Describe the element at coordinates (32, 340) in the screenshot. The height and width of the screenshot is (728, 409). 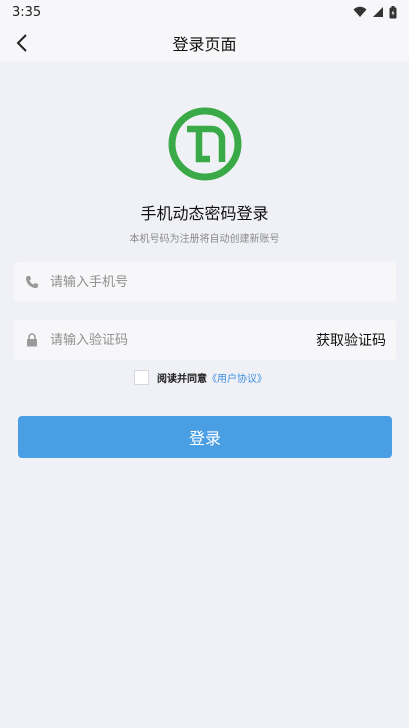
I see `lock-icon` at that location.